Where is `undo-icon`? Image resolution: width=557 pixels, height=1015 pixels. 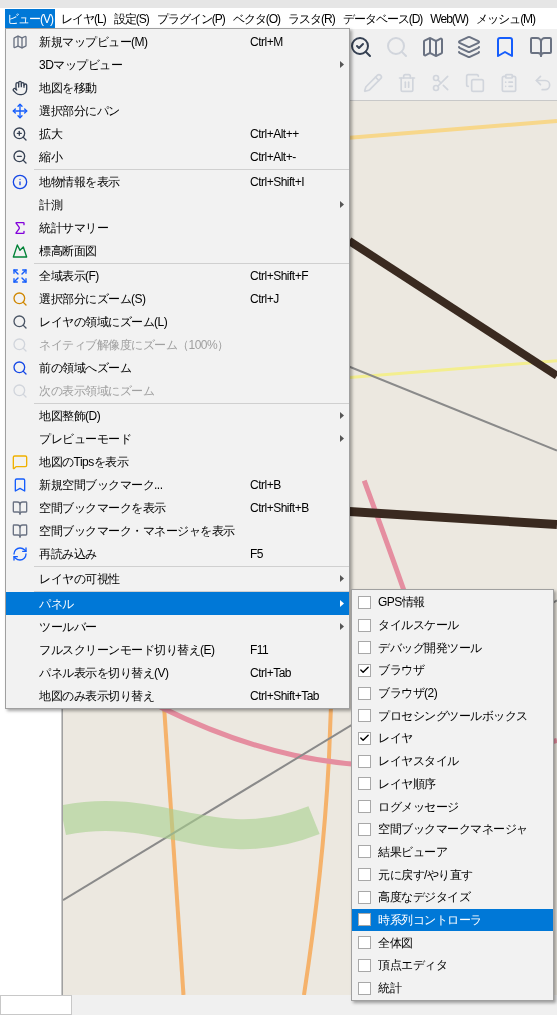 undo-icon is located at coordinates (543, 82).